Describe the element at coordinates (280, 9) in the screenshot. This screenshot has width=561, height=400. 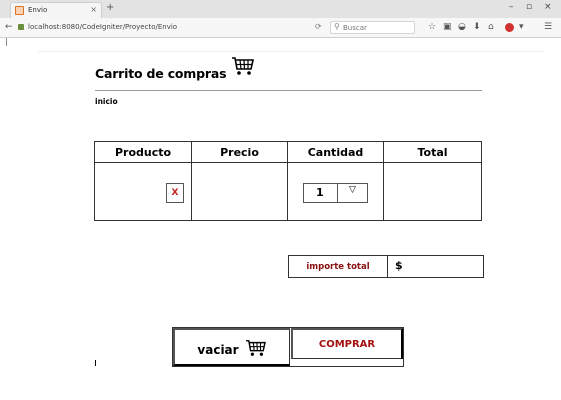
I see `browser-tab-bar: Envio × + – ▫ ×` at that location.